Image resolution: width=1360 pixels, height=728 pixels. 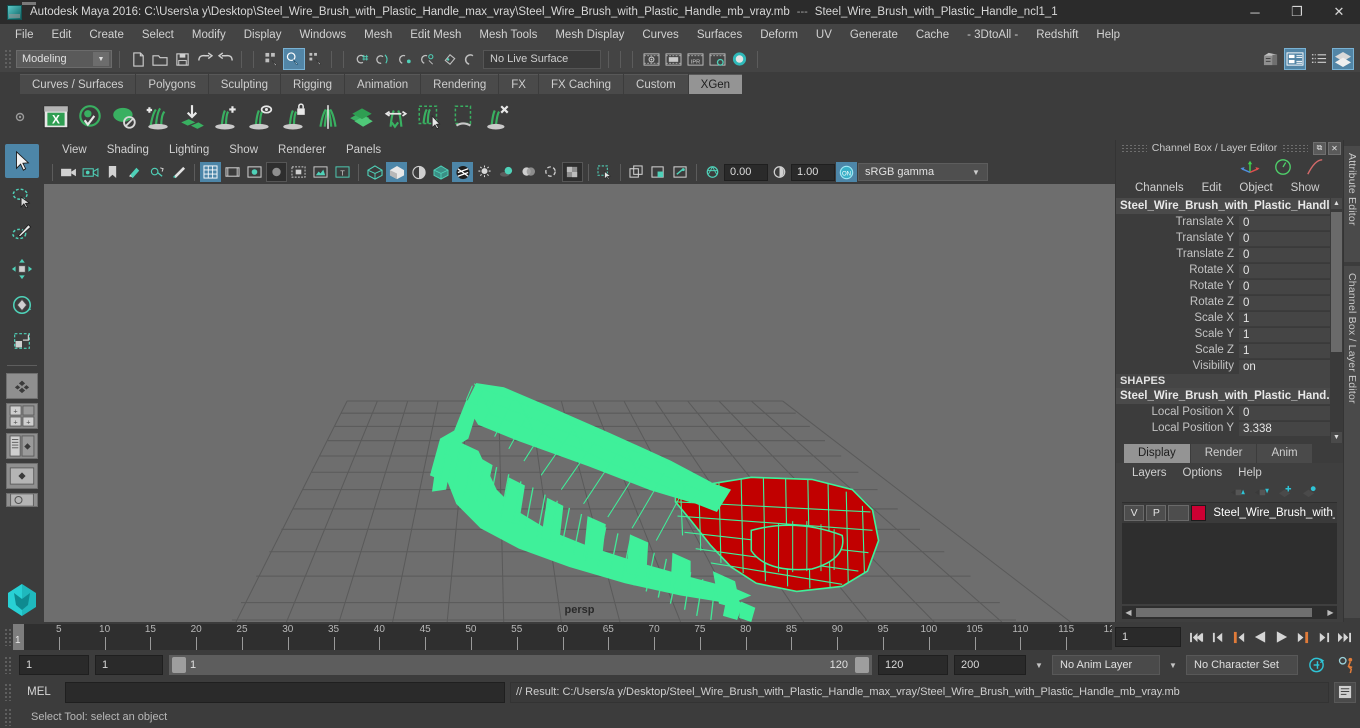 What do you see at coordinates (54, 665) in the screenshot?
I see `animation-start-field: 1` at bounding box center [54, 665].